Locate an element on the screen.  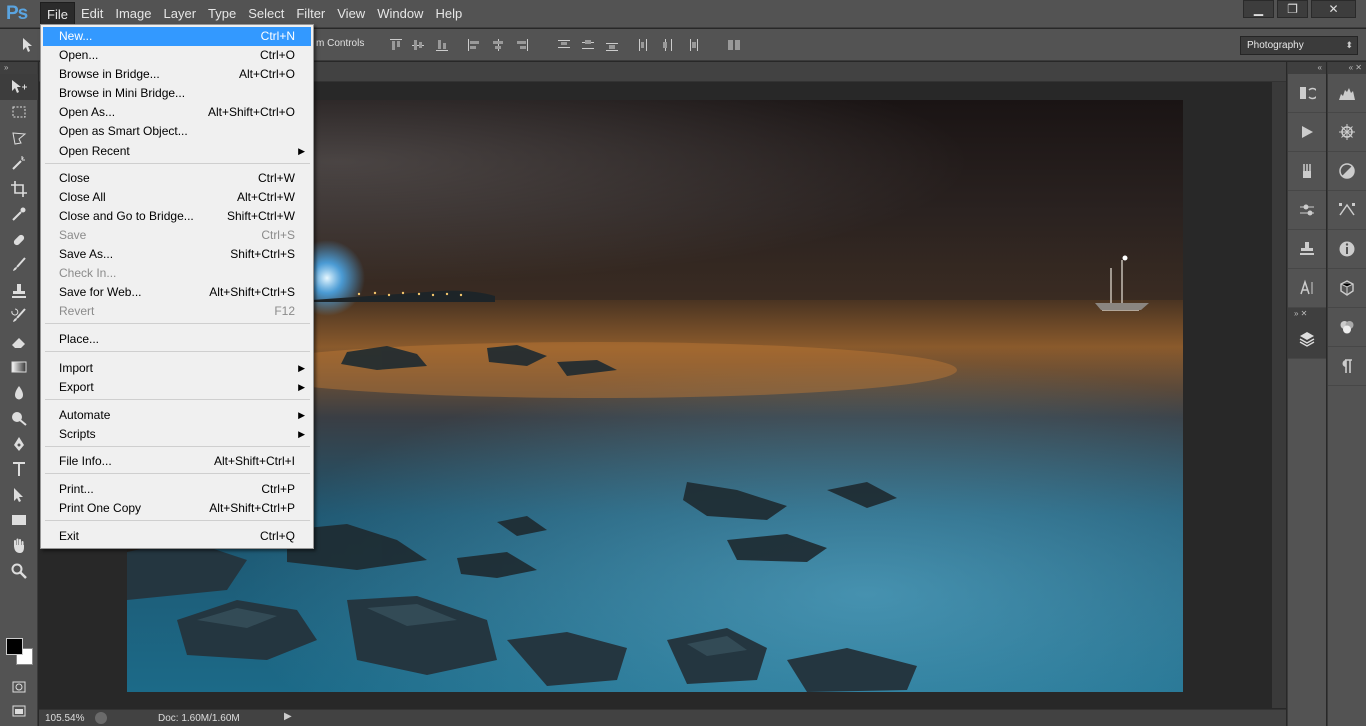
collapse-icon: « is located at coordinates (1307, 68).